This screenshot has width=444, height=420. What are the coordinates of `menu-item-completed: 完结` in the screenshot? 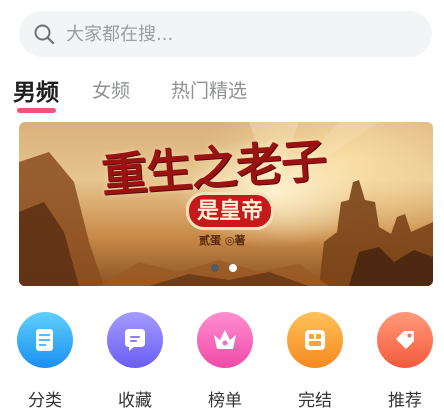 It's located at (315, 363).